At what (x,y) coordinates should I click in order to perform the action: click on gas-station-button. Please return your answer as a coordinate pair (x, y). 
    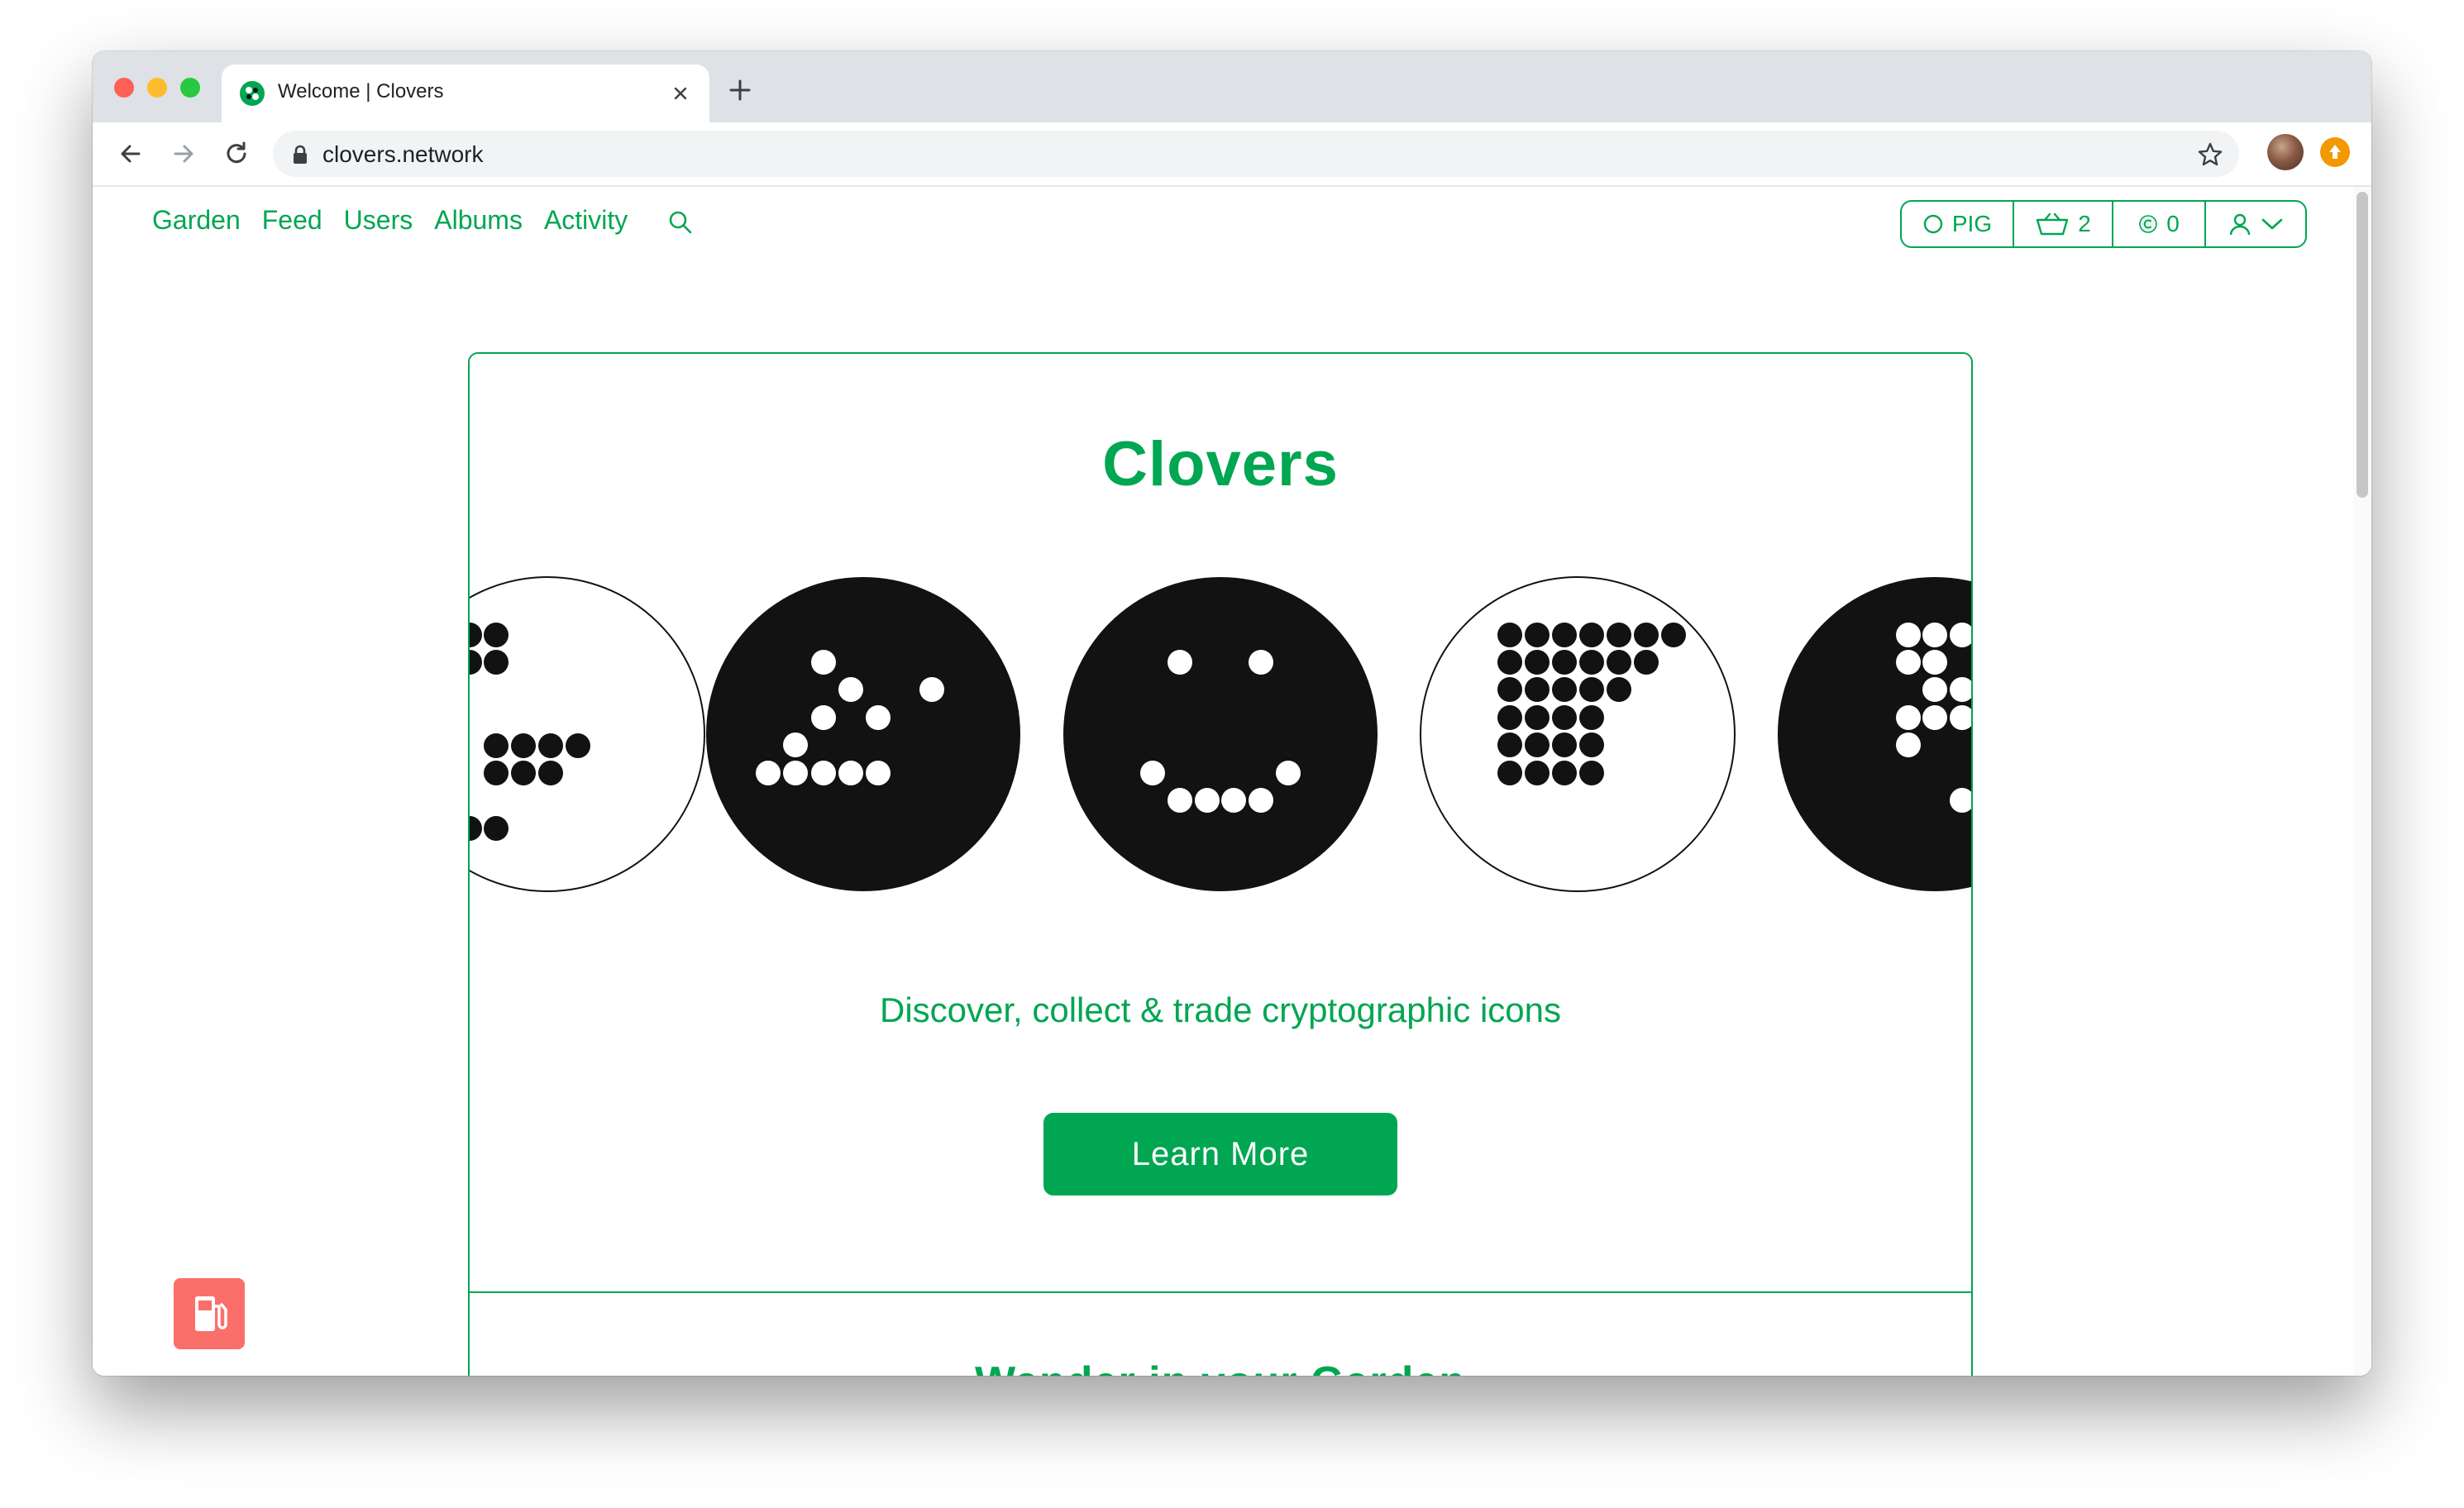
    Looking at the image, I should click on (210, 1313).